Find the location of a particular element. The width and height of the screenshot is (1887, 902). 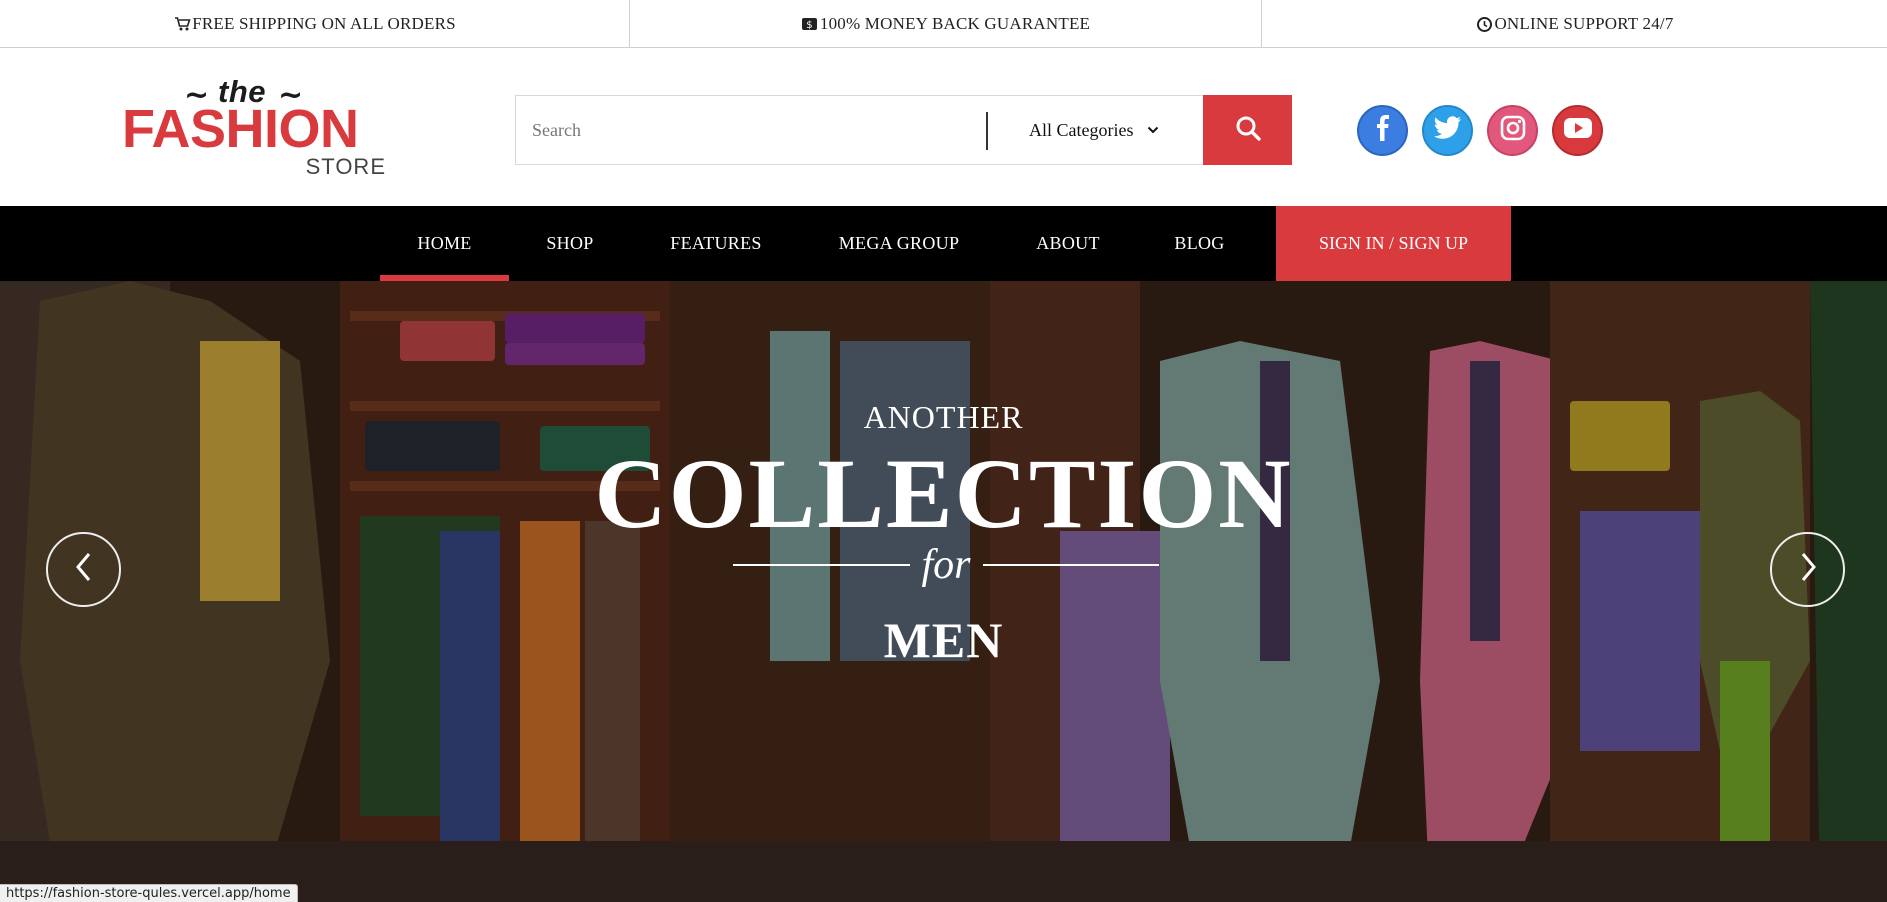

store-logo: ~ the ~ FASHION STORE is located at coordinates (257, 130).